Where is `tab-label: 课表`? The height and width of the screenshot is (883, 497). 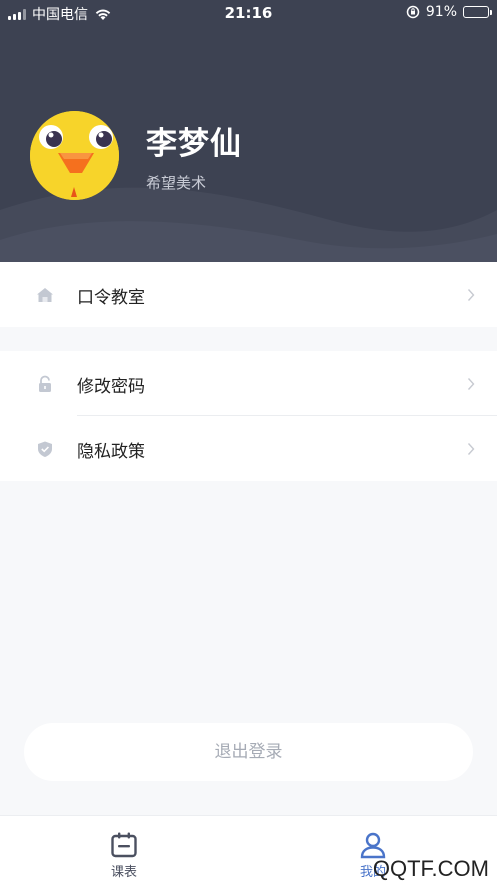 tab-label: 课表 is located at coordinates (123, 872).